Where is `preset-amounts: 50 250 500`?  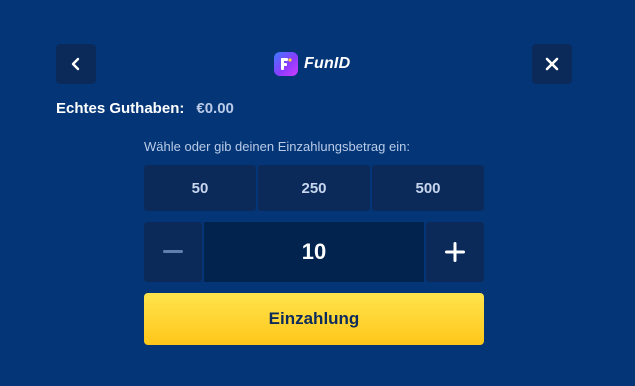 preset-amounts: 50 250 500 is located at coordinates (314, 188).